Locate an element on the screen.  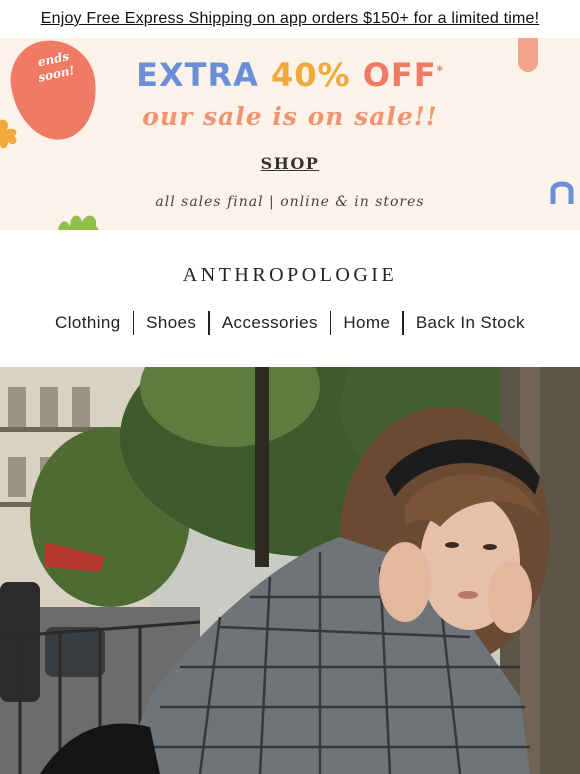
nav-item-shoes: Shoes is located at coordinates (171, 323).